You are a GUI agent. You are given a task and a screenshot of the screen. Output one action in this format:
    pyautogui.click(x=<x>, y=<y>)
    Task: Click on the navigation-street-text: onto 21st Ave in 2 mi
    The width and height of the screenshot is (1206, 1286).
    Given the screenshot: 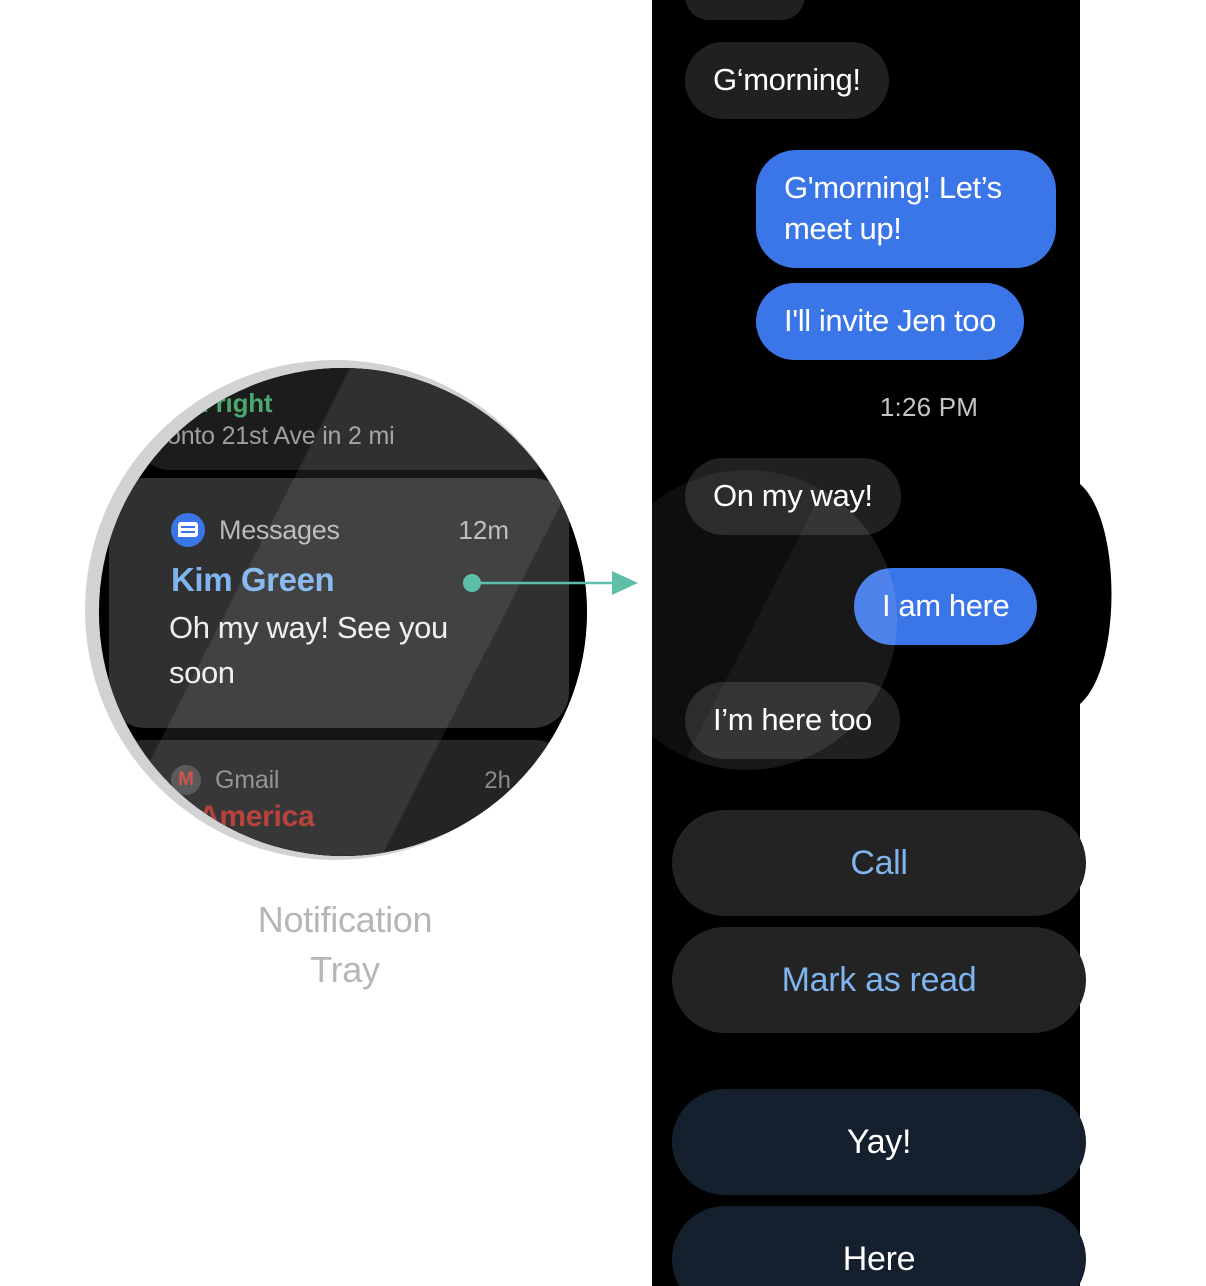 What is the action you would take?
    pyautogui.click(x=281, y=436)
    